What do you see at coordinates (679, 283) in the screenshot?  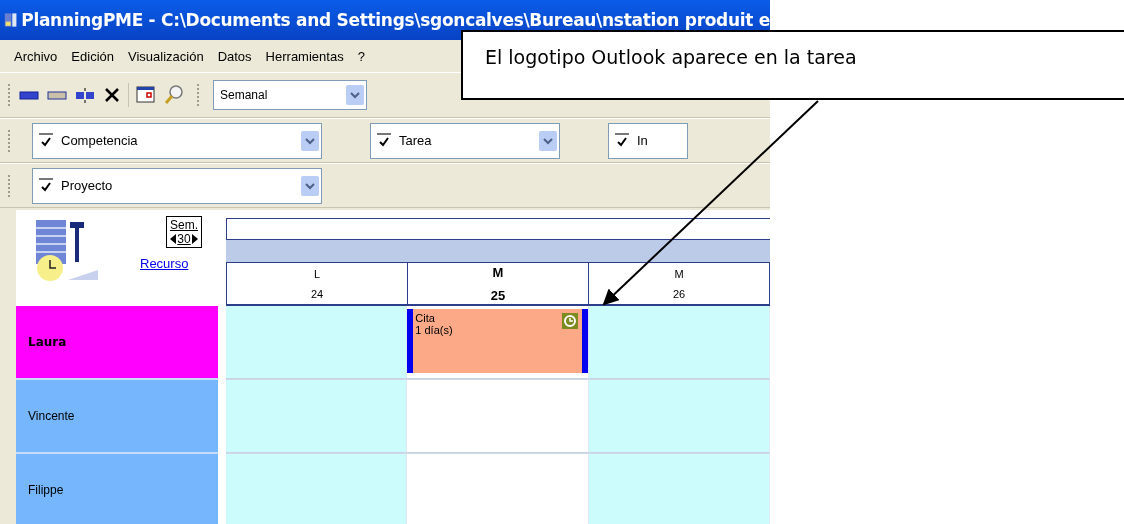 I see `day-header: M 26` at bounding box center [679, 283].